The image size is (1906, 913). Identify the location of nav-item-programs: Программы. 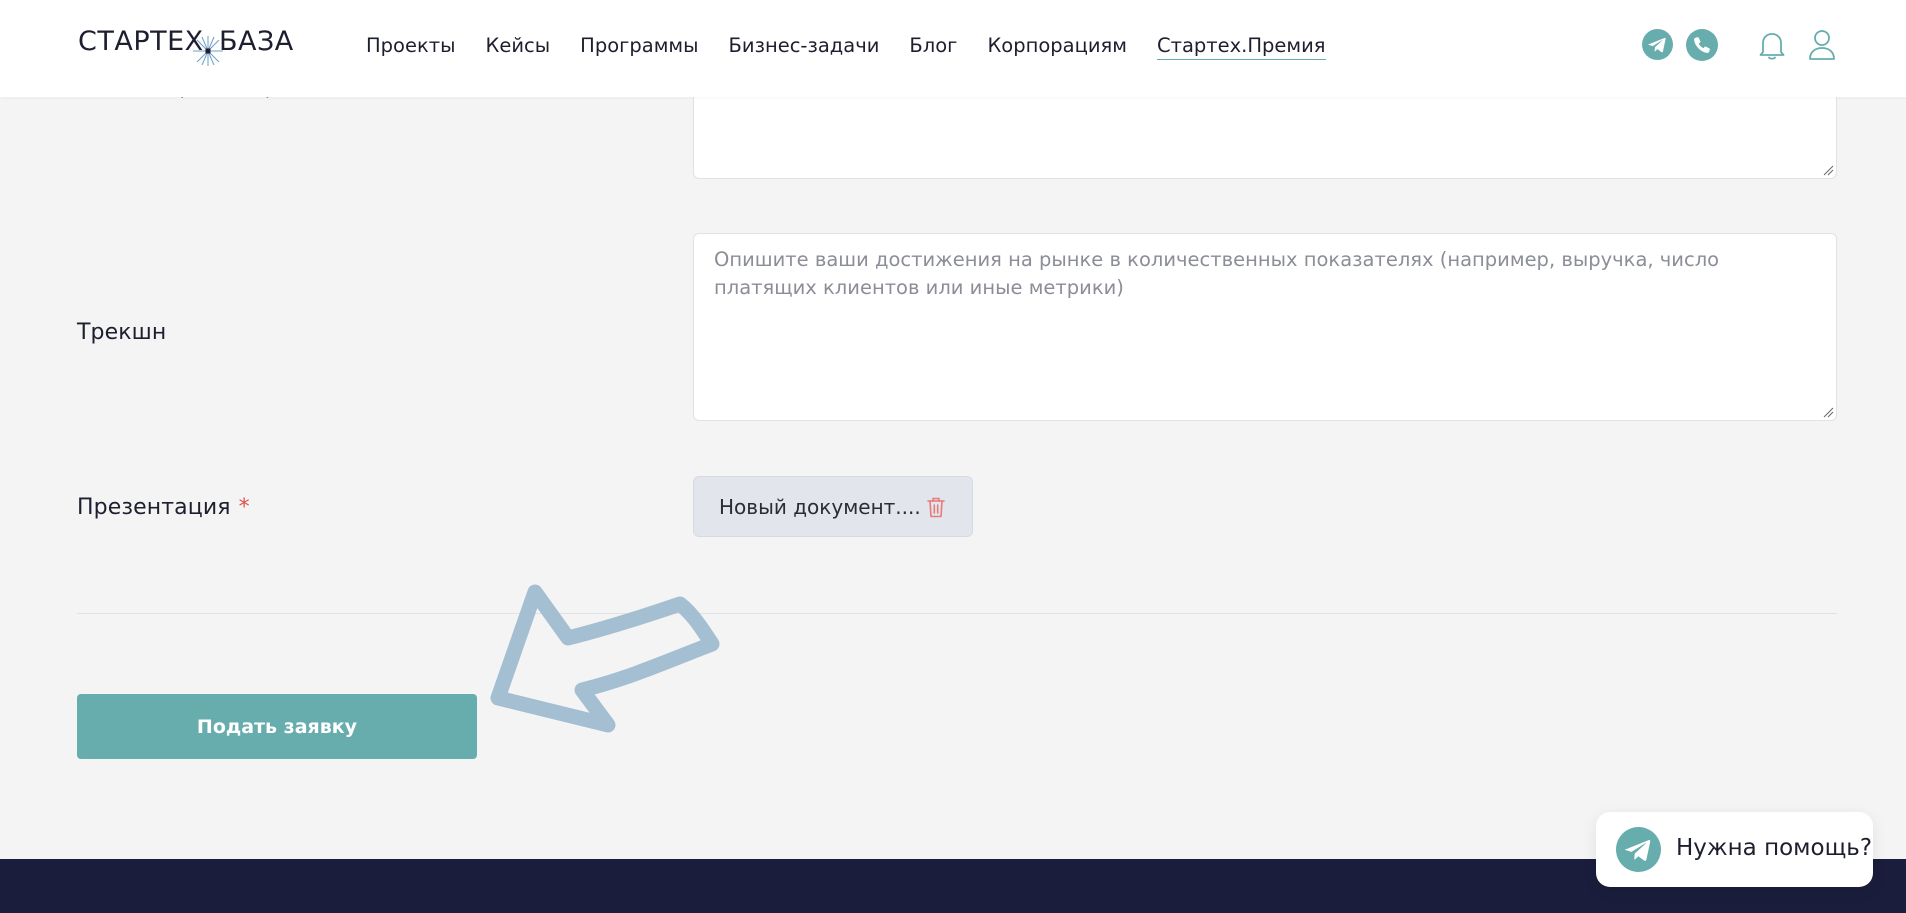
(639, 47).